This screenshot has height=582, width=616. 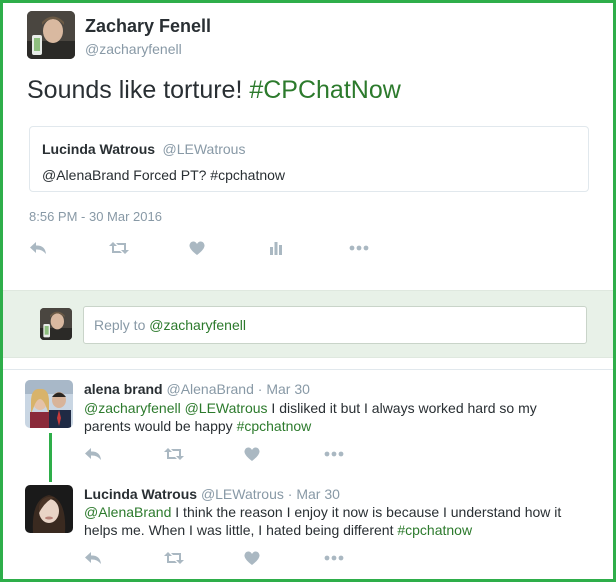 What do you see at coordinates (49, 509) in the screenshot?
I see `reply-2-avatar` at bounding box center [49, 509].